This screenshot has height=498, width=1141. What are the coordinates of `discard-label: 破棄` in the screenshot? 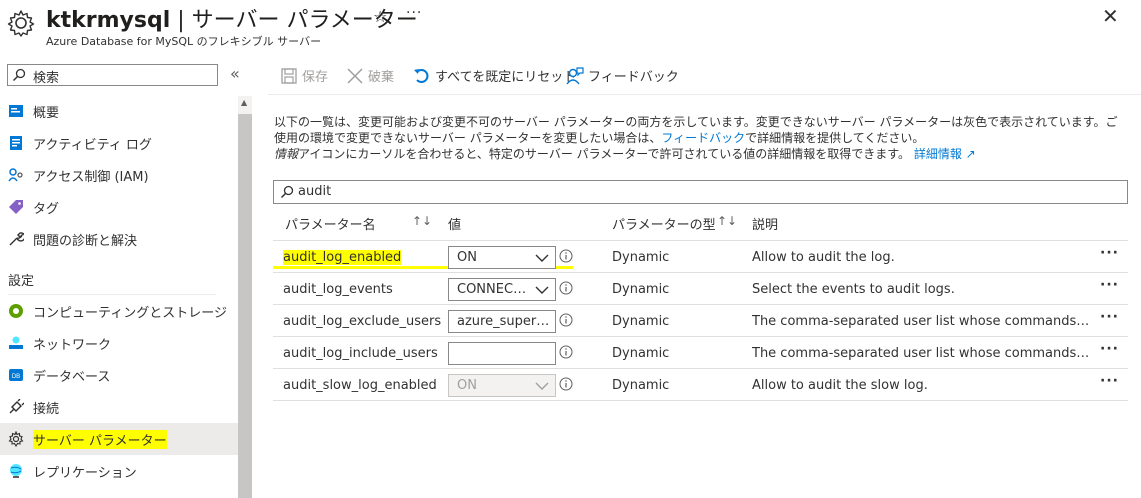 It's located at (381, 77).